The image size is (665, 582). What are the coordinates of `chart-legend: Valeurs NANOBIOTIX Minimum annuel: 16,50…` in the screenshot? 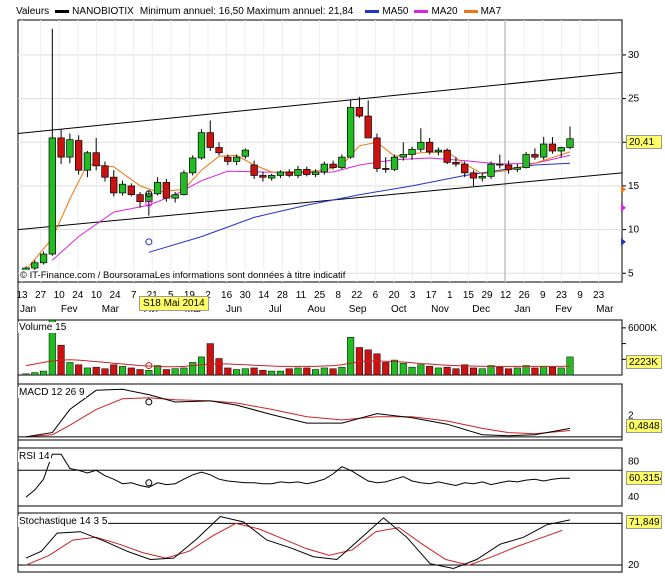 It's located at (320, 11).